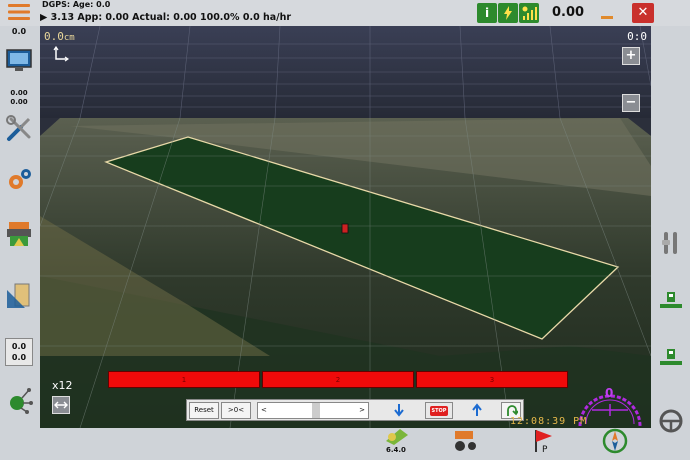 The image size is (690, 460). Describe the element at coordinates (545, 449) in the screenshot. I see `svg-text: P` at that location.